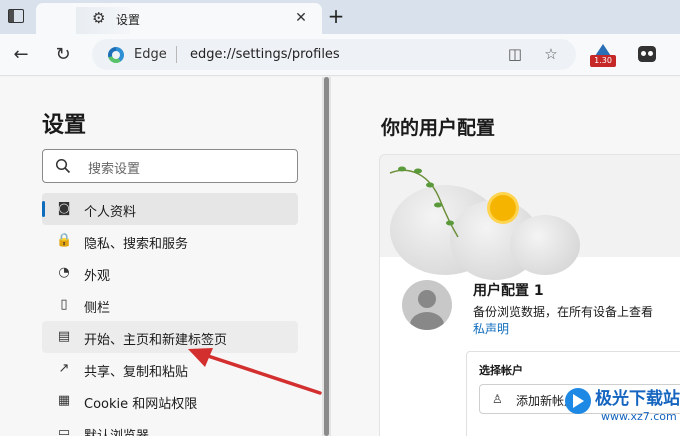  I want to click on watermark-text: 极光下载站, so click(637, 399).